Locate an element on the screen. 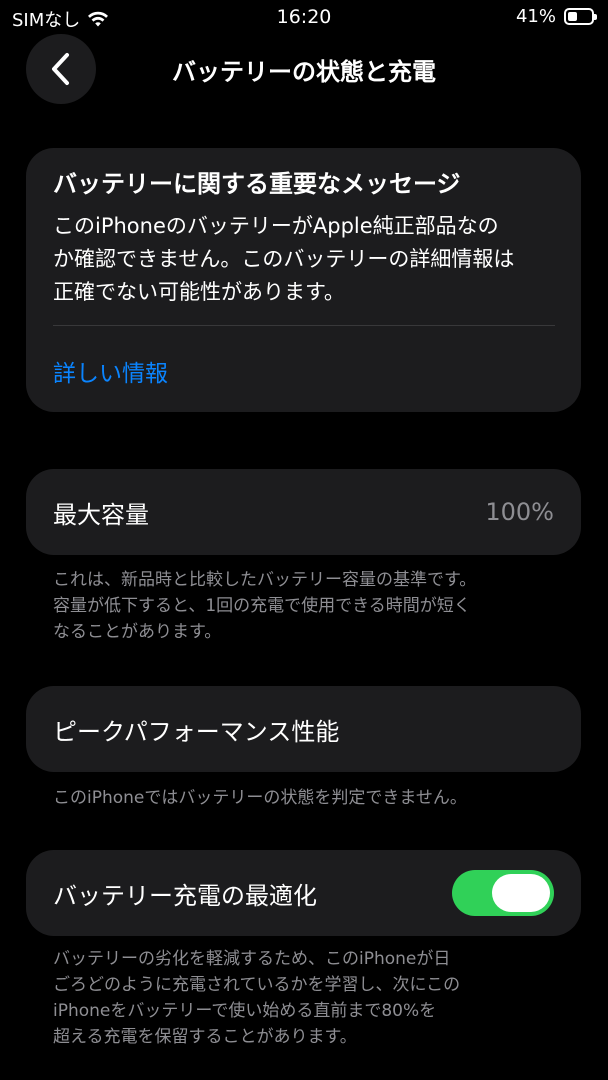 This screenshot has width=608, height=1080. battery-percent: 41% is located at coordinates (535, 16).